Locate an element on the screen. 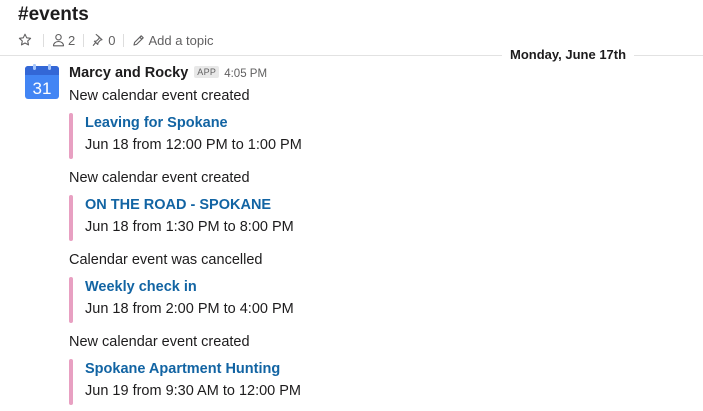  member-icon is located at coordinates (58, 40).